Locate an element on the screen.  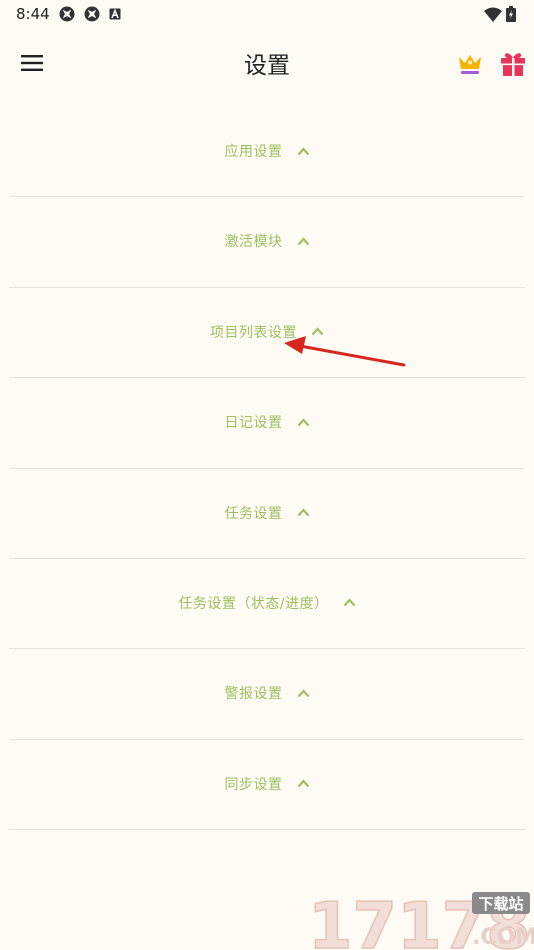
section-label: 同步设置 is located at coordinates (253, 784).